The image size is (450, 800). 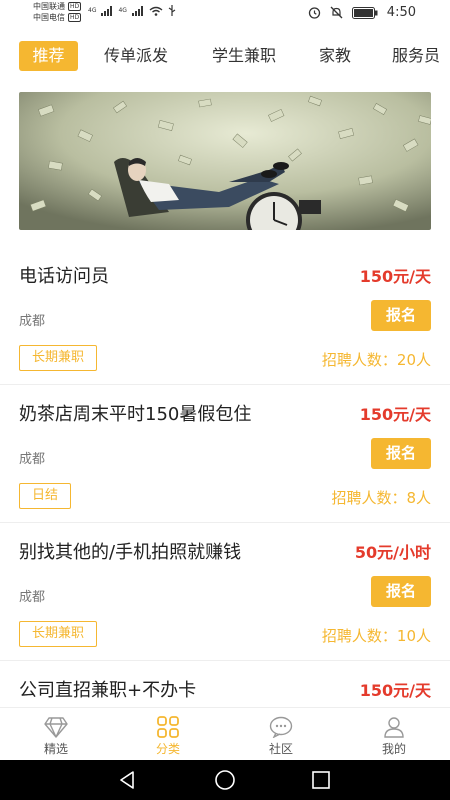 I want to click on job-title: 奶茶店周末平时150暑假包住, so click(x=135, y=414).